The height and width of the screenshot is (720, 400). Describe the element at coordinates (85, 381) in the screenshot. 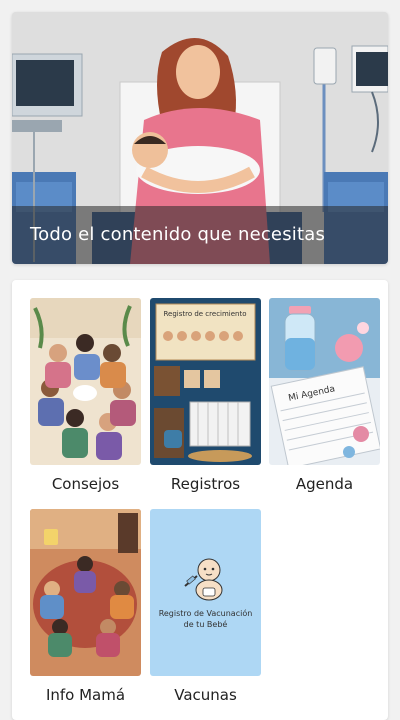

I see `consejos-image` at that location.